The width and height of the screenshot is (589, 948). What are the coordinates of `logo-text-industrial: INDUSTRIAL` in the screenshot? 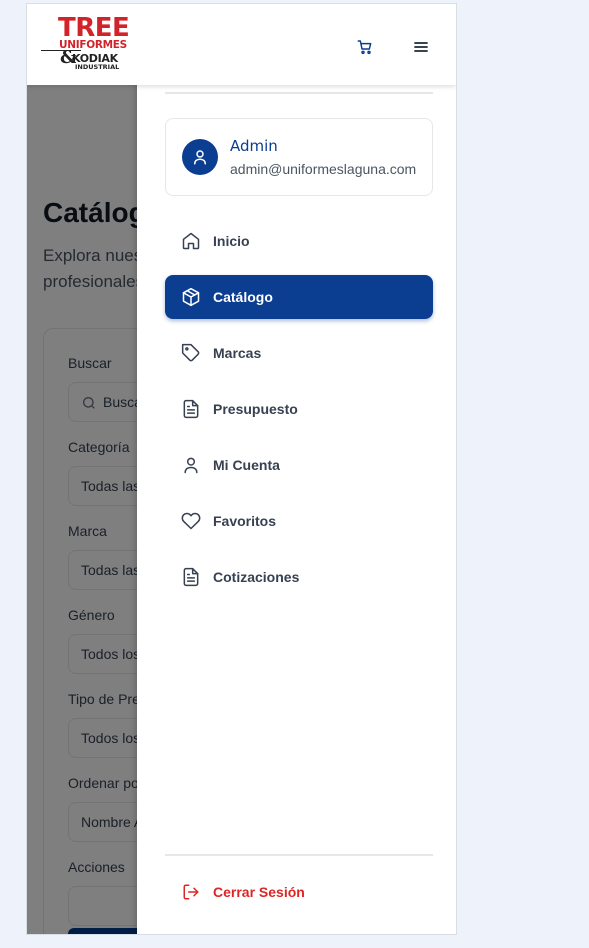 It's located at (97, 67).